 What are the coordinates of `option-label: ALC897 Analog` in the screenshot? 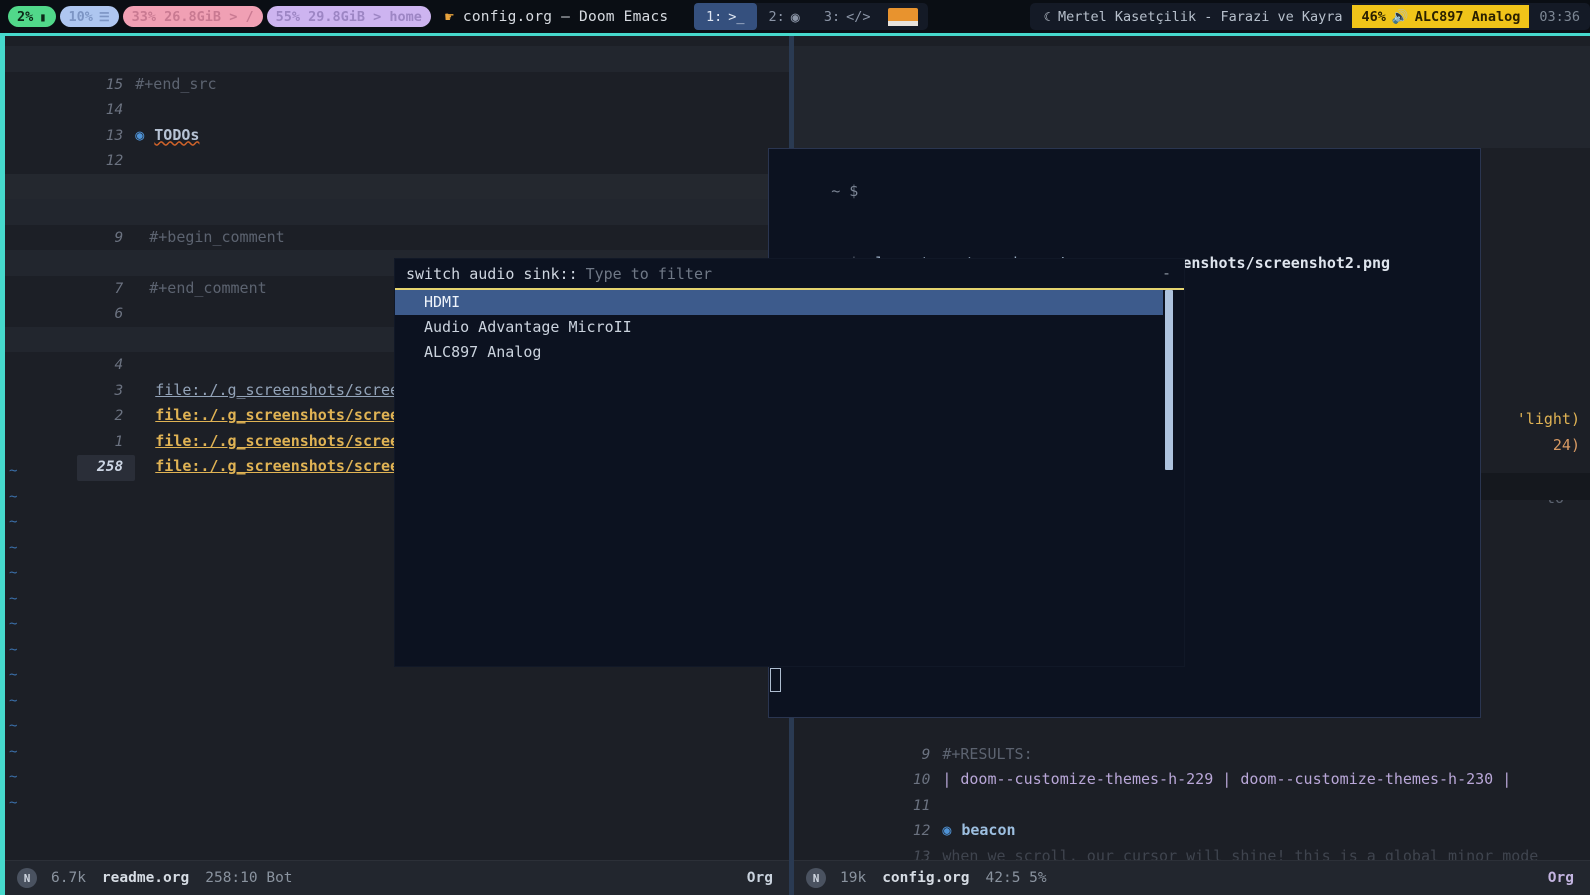 It's located at (483, 352).